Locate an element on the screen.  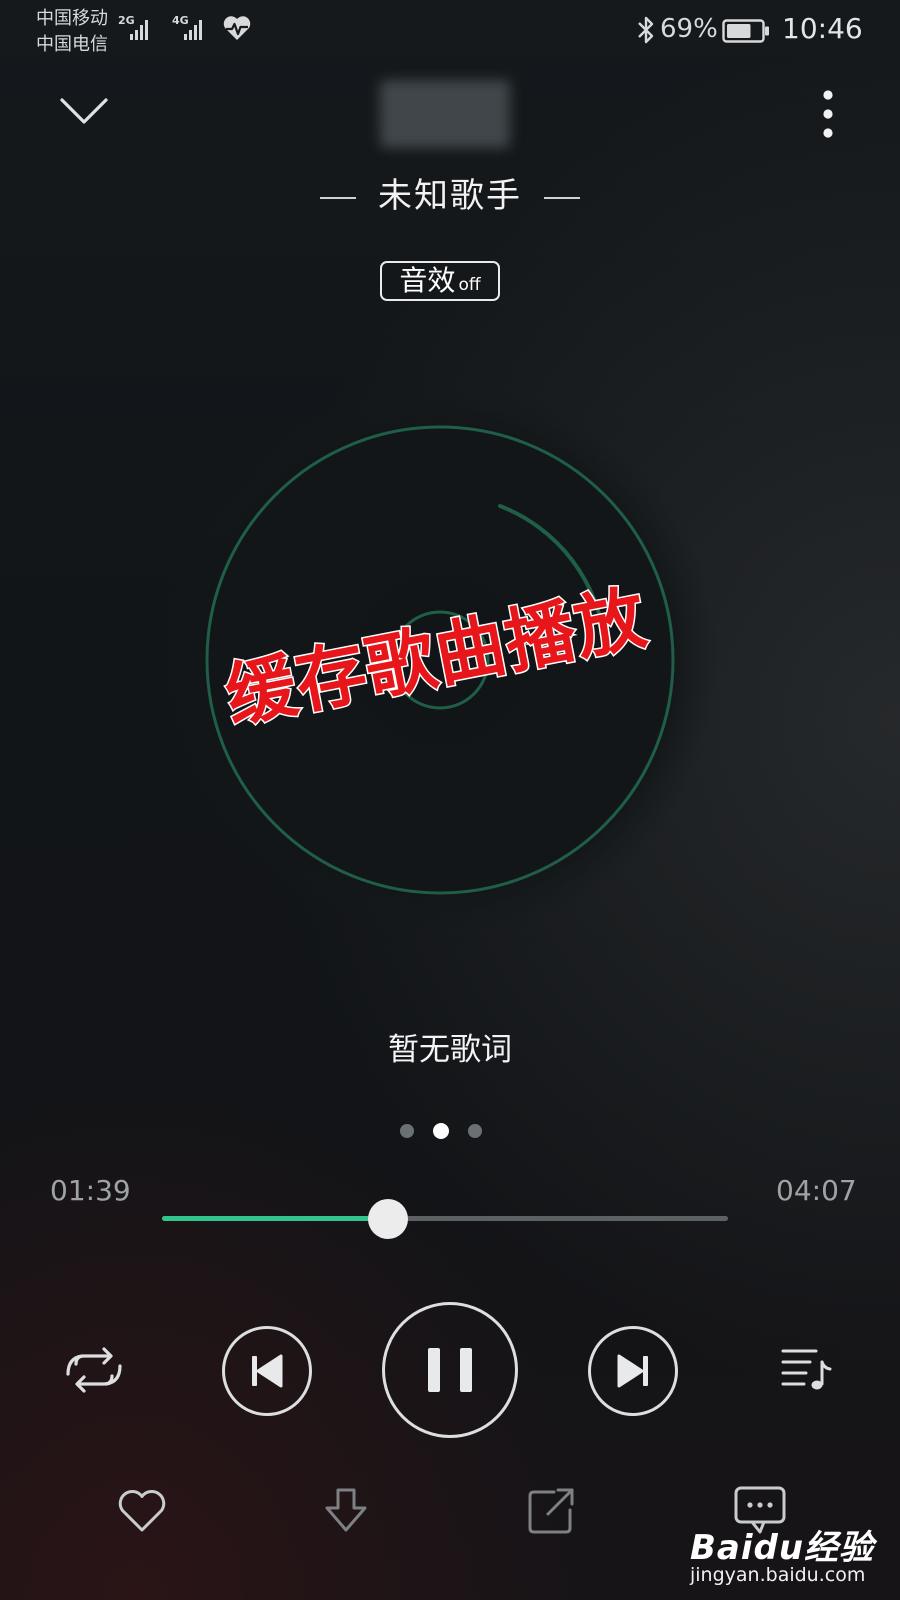
progress-handle is located at coordinates (388, 1219).